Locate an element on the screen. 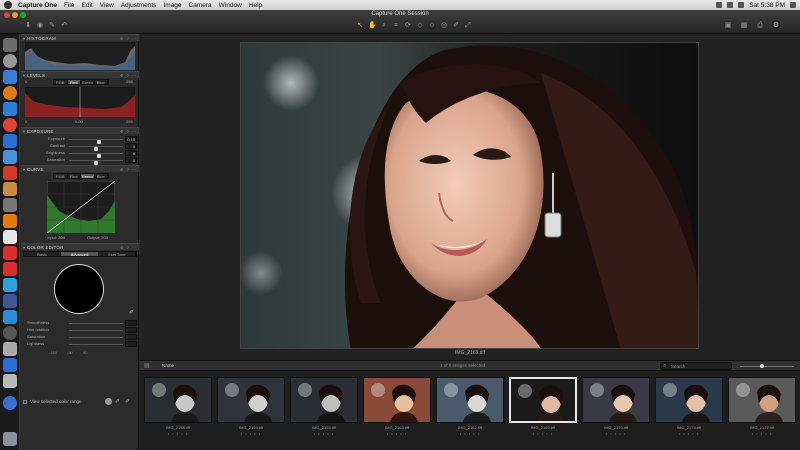  mode-skin-tone: Skin Tone is located at coordinates (117, 254).